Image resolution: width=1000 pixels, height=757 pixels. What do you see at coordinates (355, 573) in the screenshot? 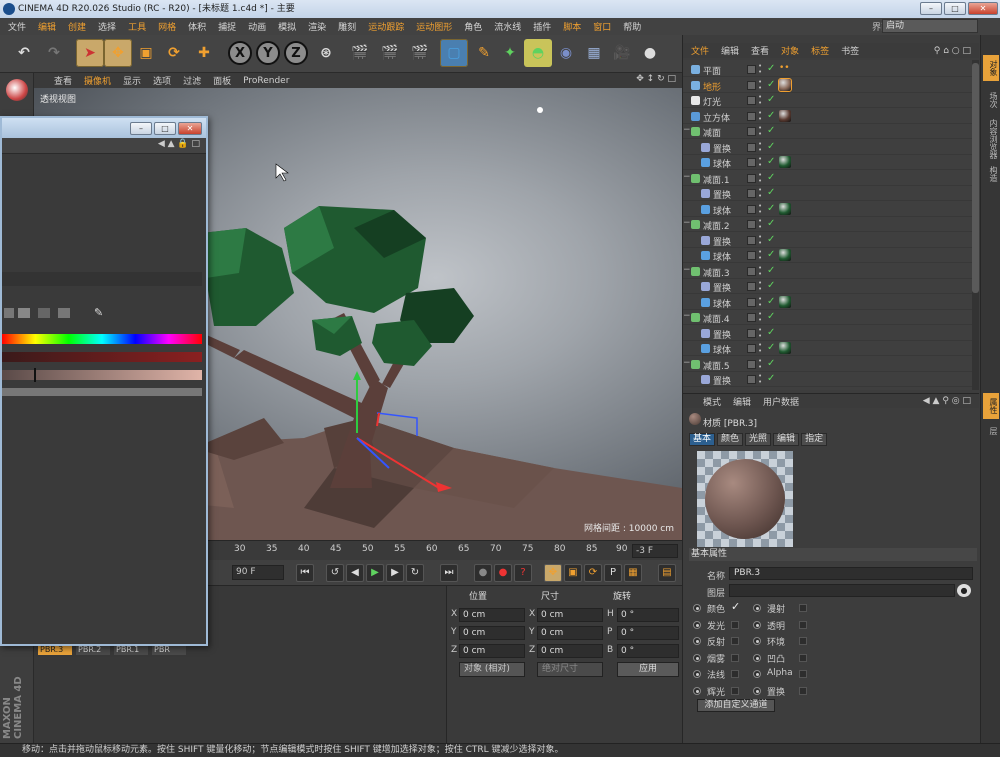
I see `previous-frame-icon: ◀` at bounding box center [355, 573].